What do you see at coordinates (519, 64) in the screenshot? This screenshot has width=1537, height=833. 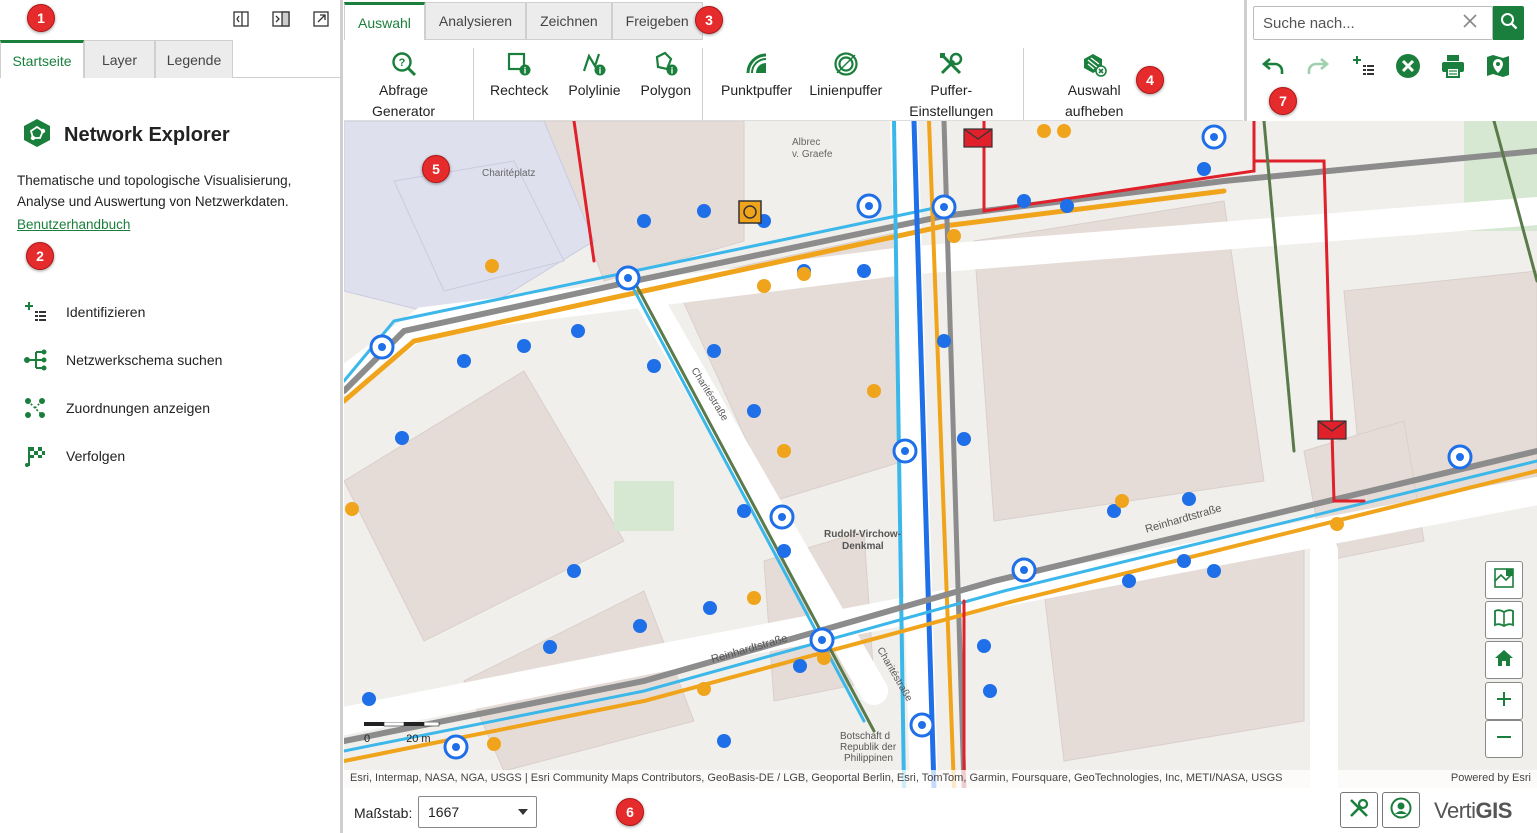 I see `rectangle-select-icon: i` at bounding box center [519, 64].